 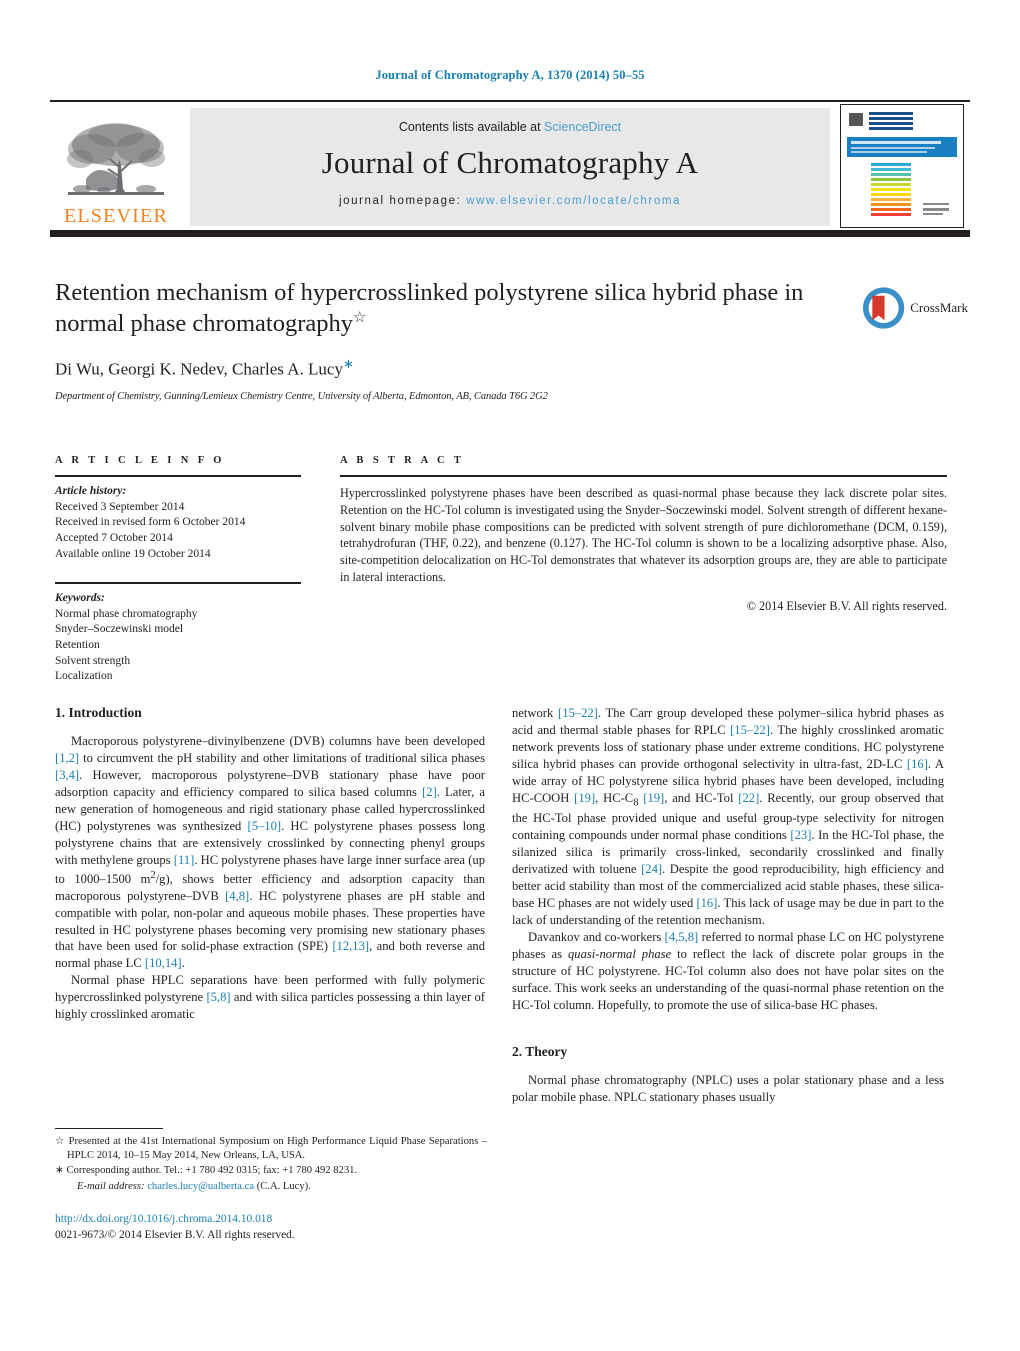 What do you see at coordinates (265, 826) in the screenshot?
I see `citation-ref: [5–10]` at bounding box center [265, 826].